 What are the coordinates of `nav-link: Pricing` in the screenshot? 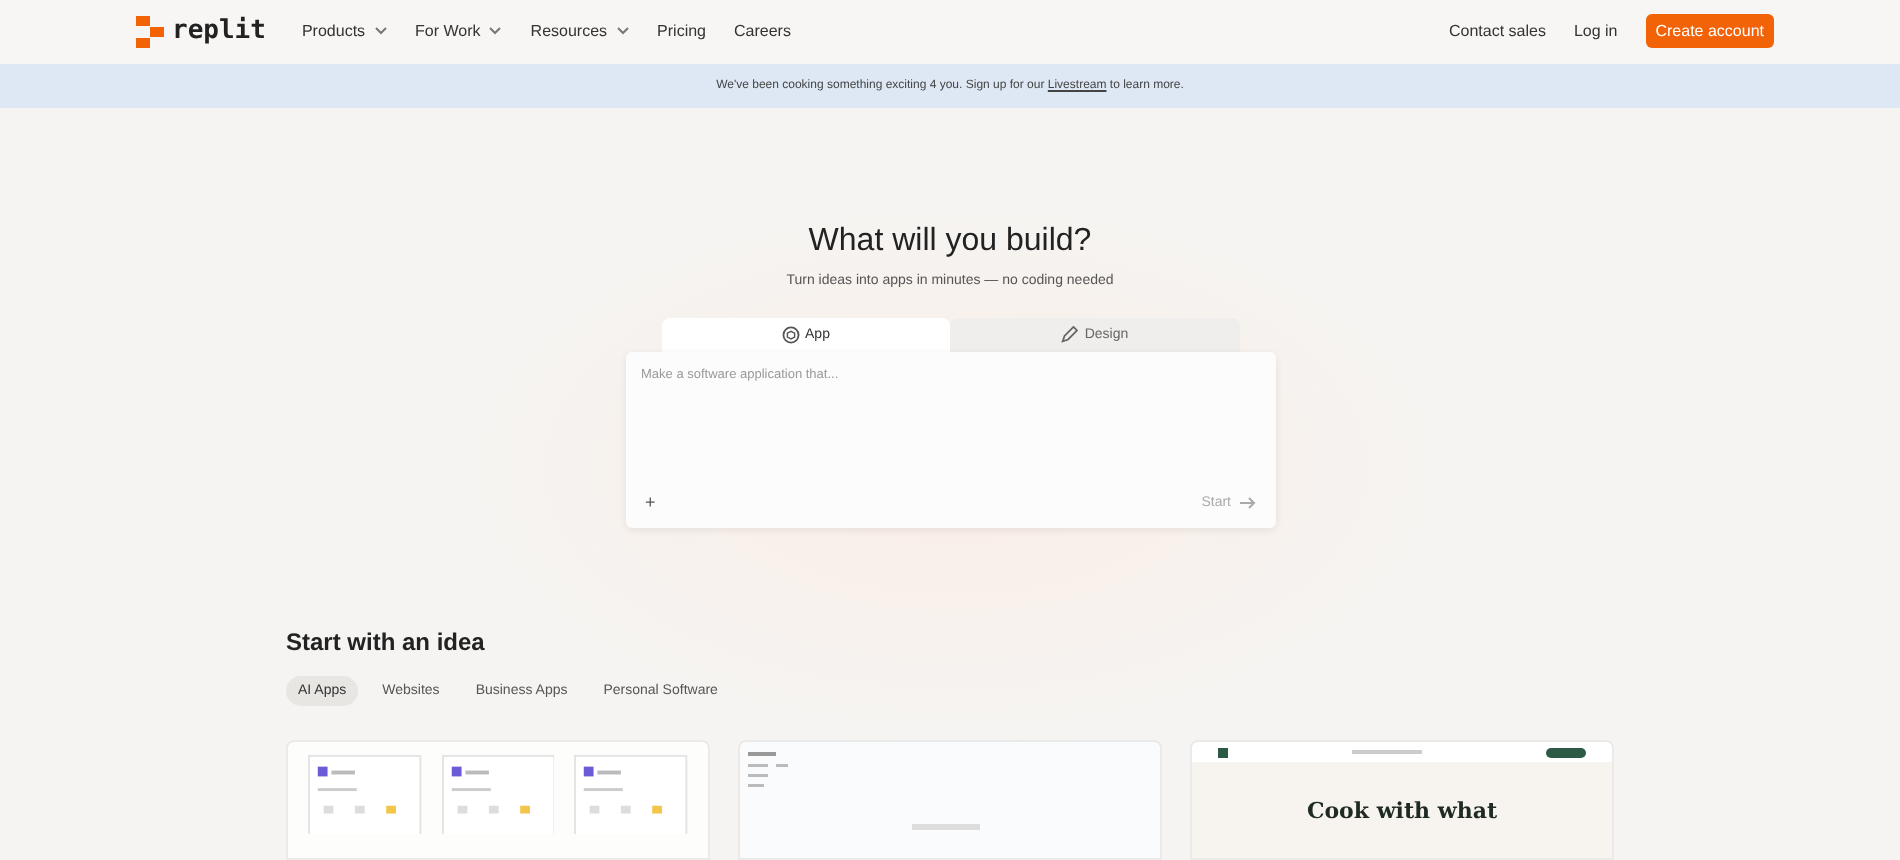 It's located at (681, 31).